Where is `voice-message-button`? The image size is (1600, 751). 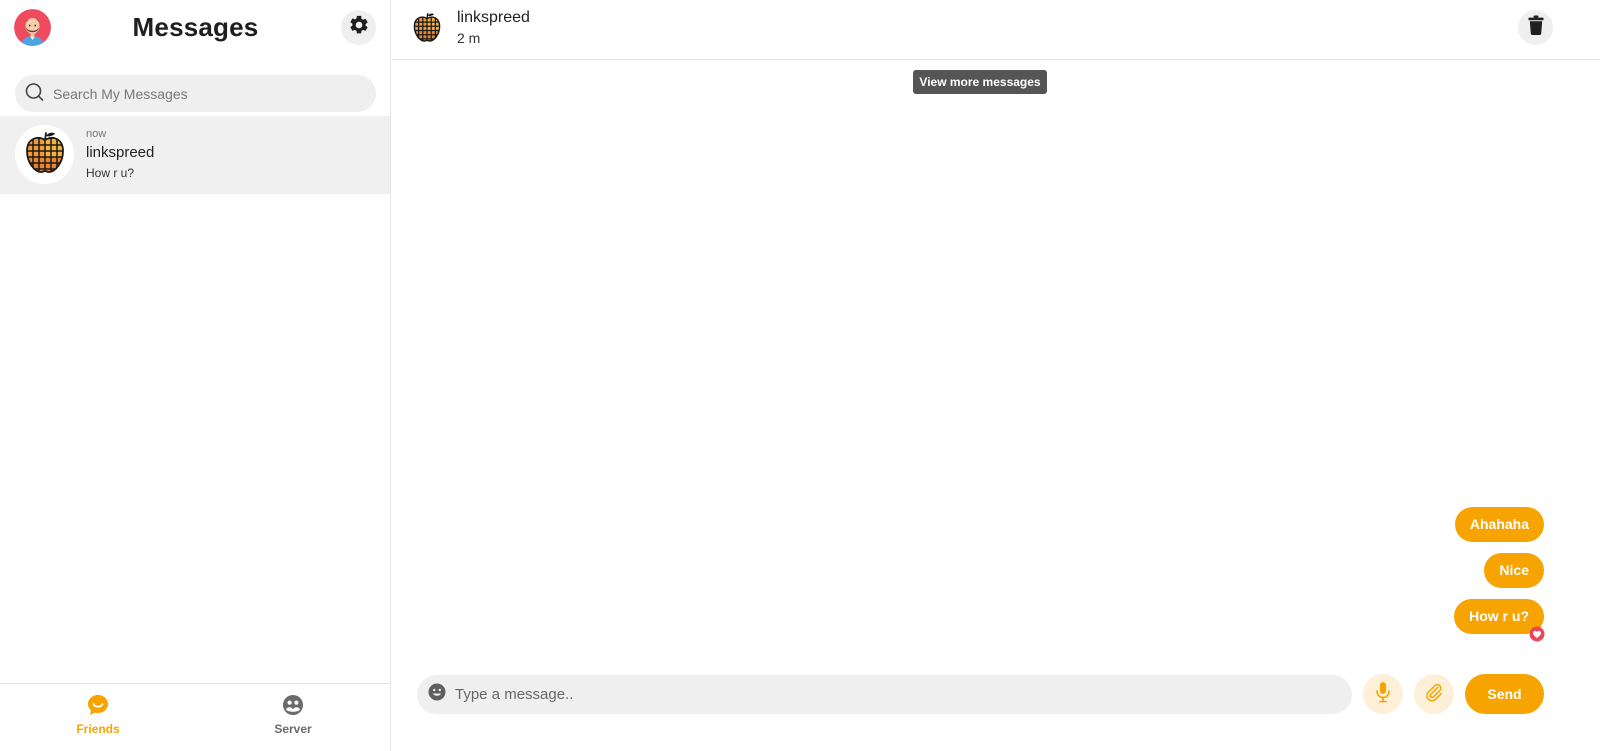
voice-message-button is located at coordinates (1383, 694).